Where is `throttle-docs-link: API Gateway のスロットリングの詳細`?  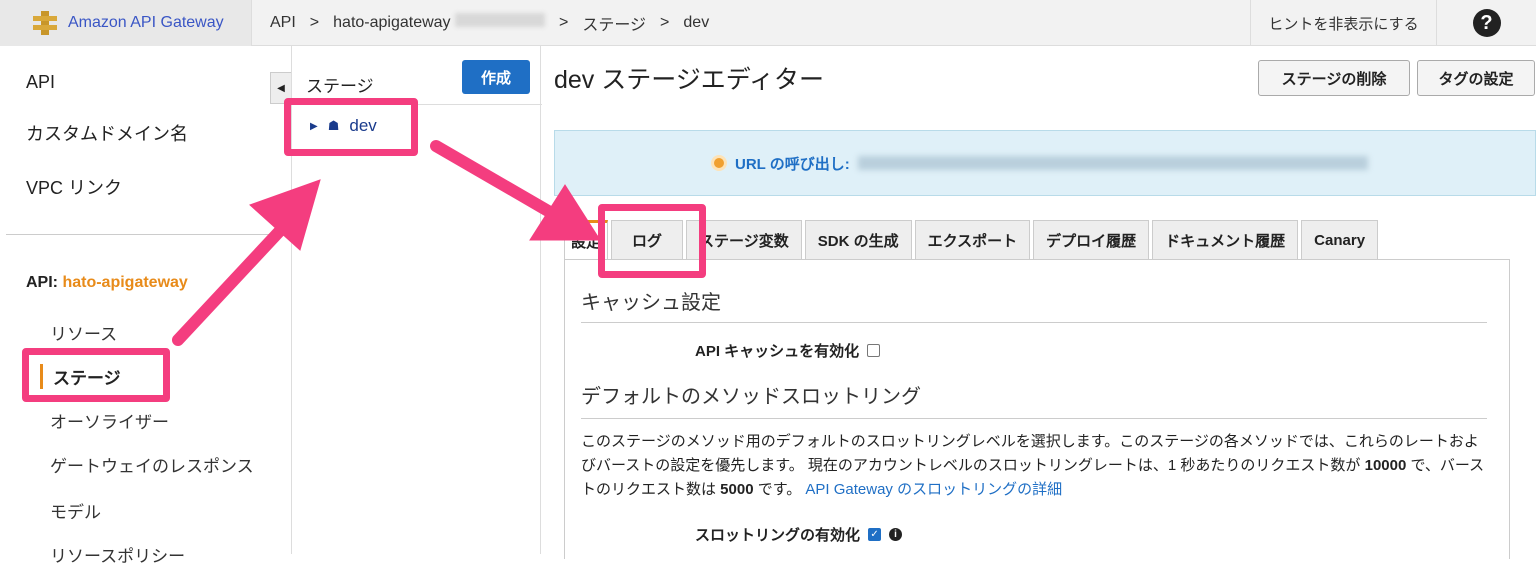 throttle-docs-link: API Gateway のスロットリングの詳細 is located at coordinates (933, 489).